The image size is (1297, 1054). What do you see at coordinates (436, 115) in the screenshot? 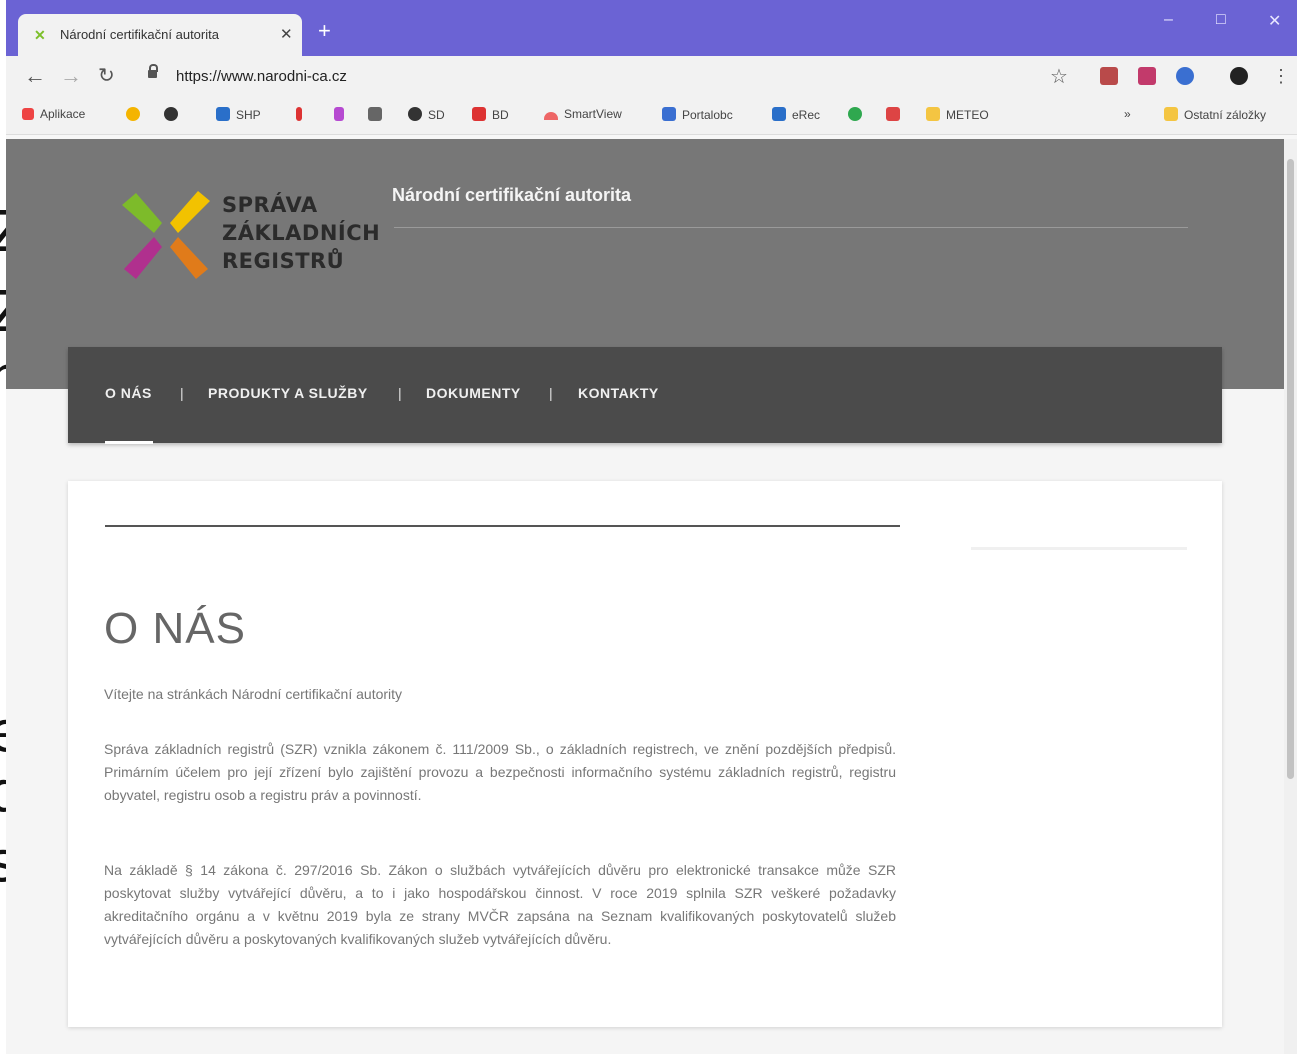
I see `bookmark-label: SD` at bounding box center [436, 115].